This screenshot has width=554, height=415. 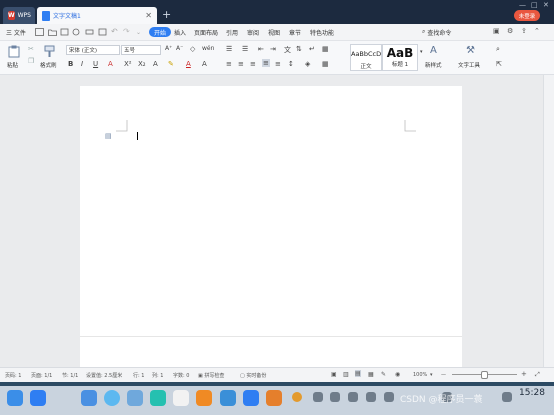 What do you see at coordinates (52, 32) in the screenshot?
I see `open-icon` at bounding box center [52, 32].